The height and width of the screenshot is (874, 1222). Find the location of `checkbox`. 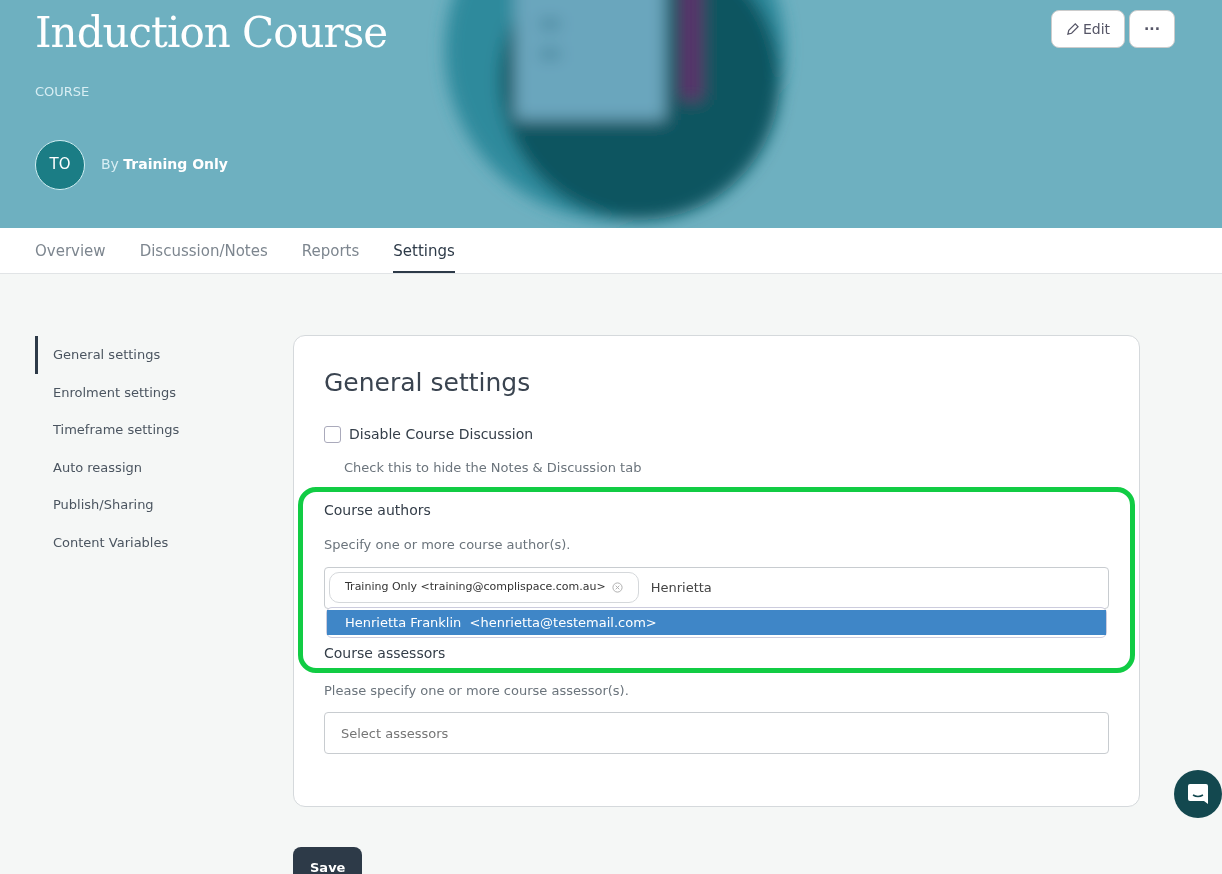

checkbox is located at coordinates (332, 434).